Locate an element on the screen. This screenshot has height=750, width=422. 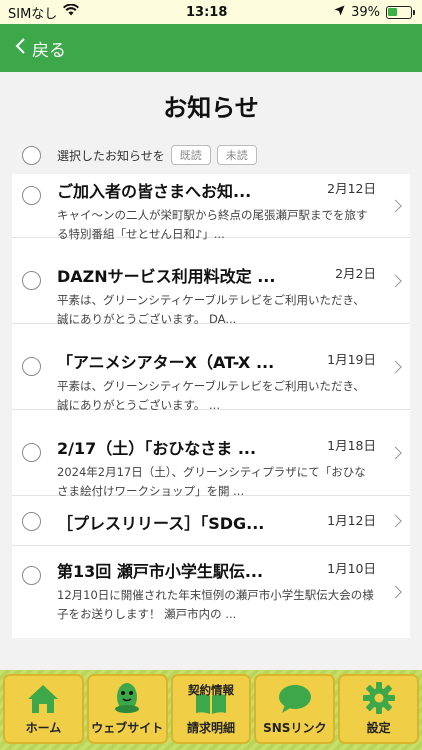
status-left: SIMなし is located at coordinates (44, 12).